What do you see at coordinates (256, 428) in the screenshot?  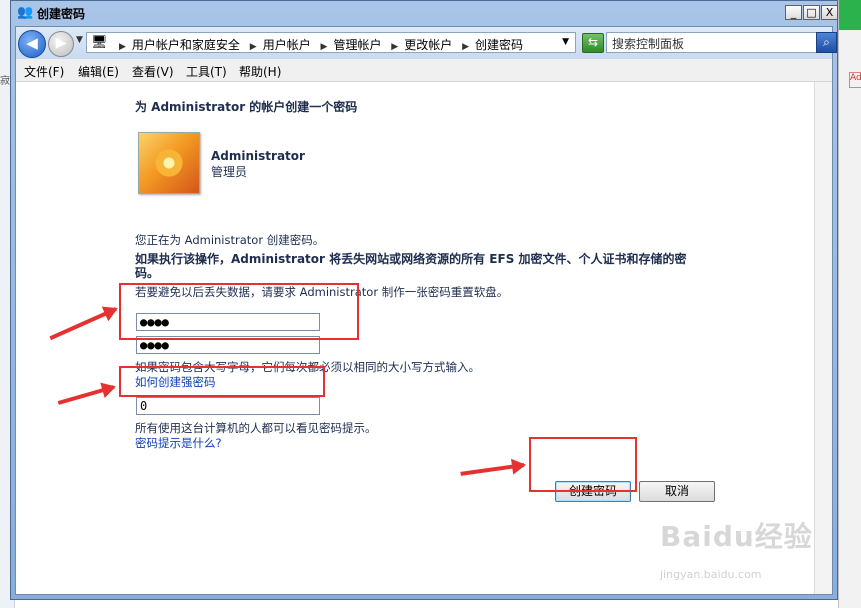 I see `hint-note-text: 所有使用这台计算机的人都可以看见密码提示。` at bounding box center [256, 428].